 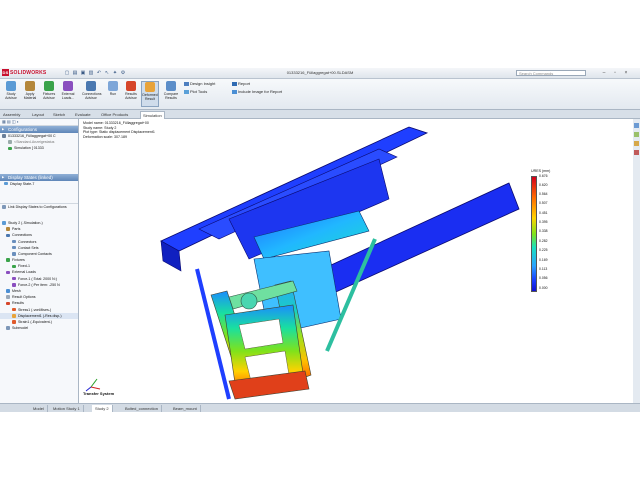 What do you see at coordinates (543, 241) in the screenshot?
I see `legend-value: 0.282` at bounding box center [543, 241].